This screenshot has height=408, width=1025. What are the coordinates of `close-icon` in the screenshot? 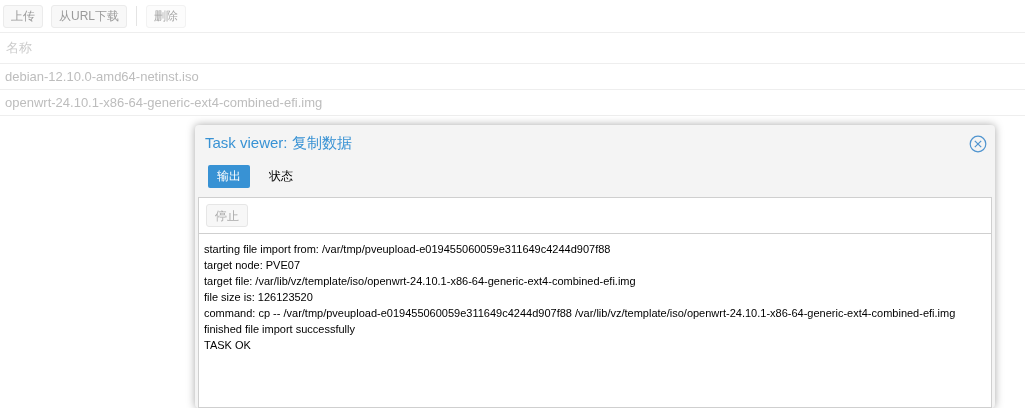 It's located at (978, 143).